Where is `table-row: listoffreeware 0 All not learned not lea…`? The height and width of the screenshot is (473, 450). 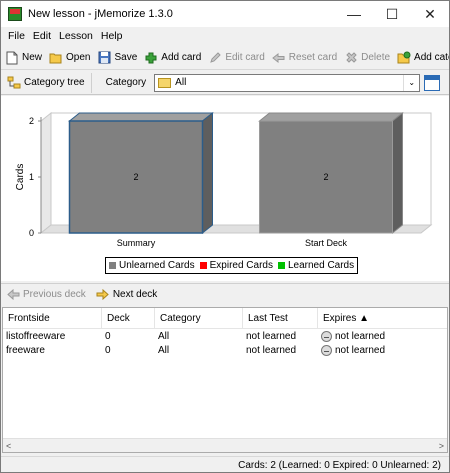 table-row: listoffreeware 0 All not learned not lea… is located at coordinates (225, 336).